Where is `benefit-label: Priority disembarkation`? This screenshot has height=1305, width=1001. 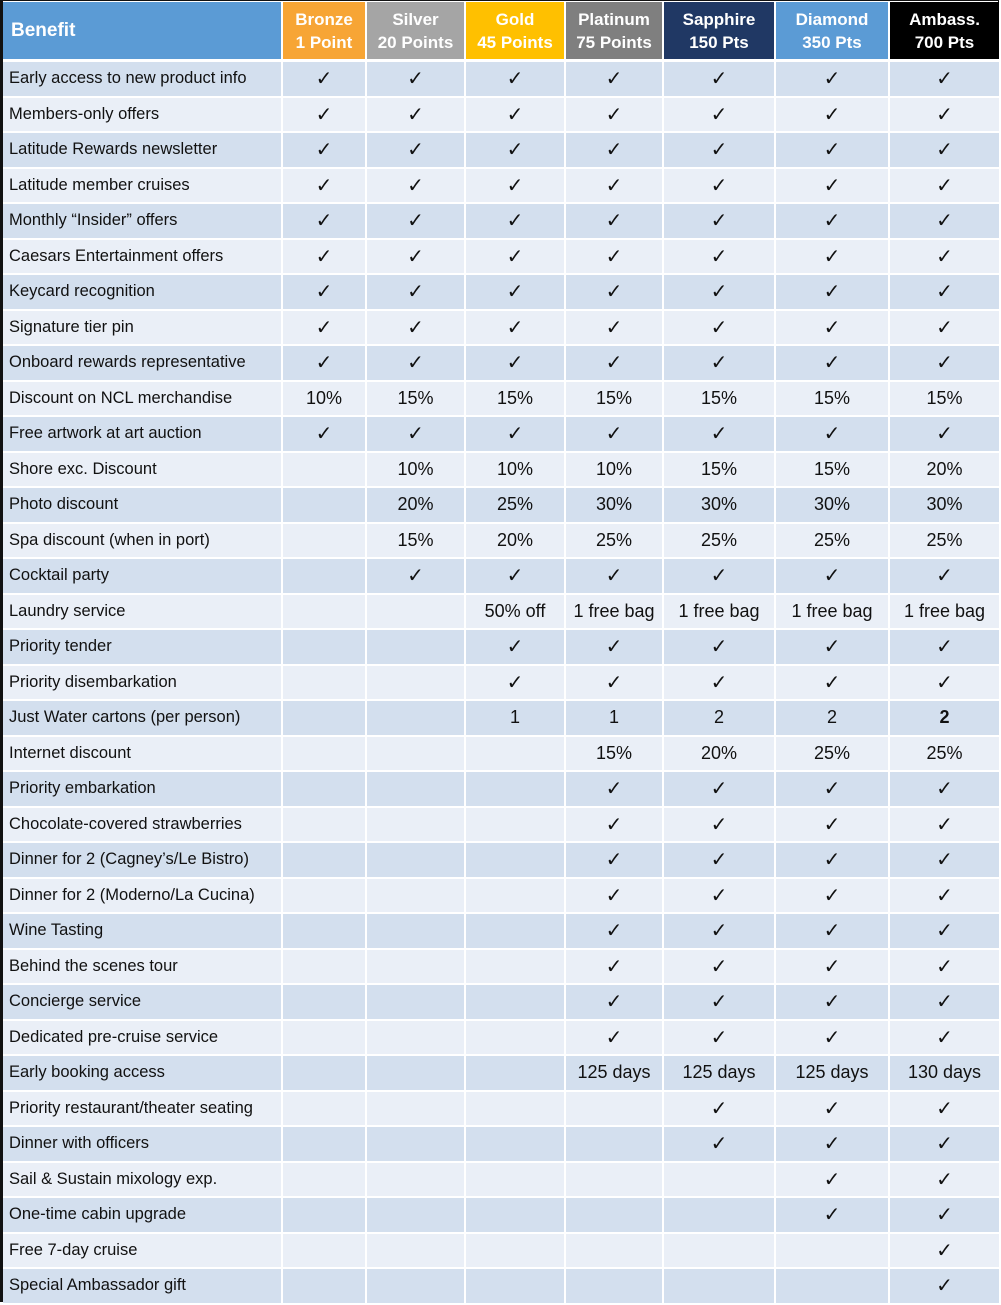
benefit-label: Priority disembarkation is located at coordinates (143, 683).